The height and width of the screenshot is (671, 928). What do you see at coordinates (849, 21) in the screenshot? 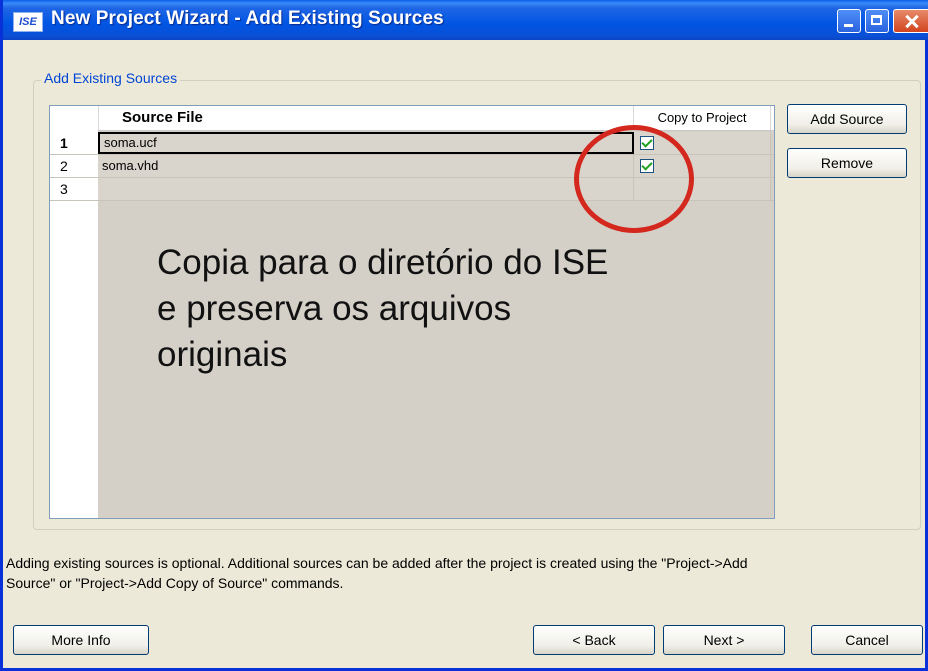
I see `minimize-button` at bounding box center [849, 21].